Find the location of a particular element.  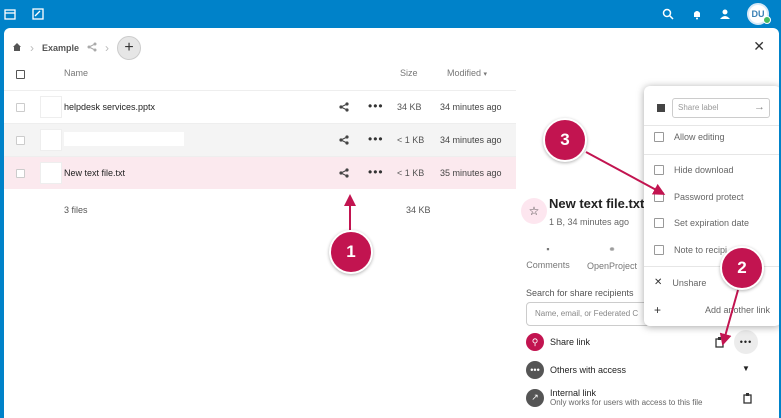

tab-openproject: ⚭ OpenProject is located at coordinates (612, 257).